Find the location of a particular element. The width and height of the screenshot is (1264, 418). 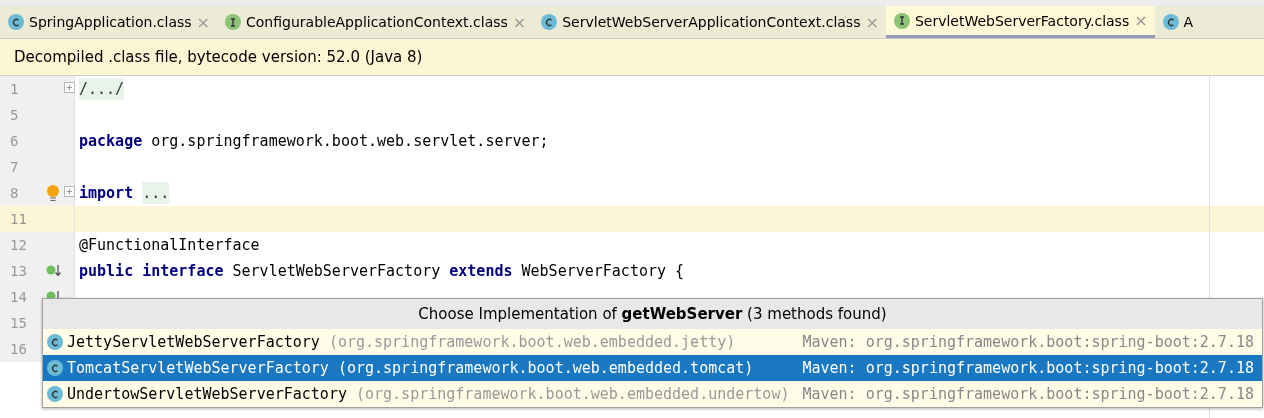

code-keyword: extends is located at coordinates (481, 271).